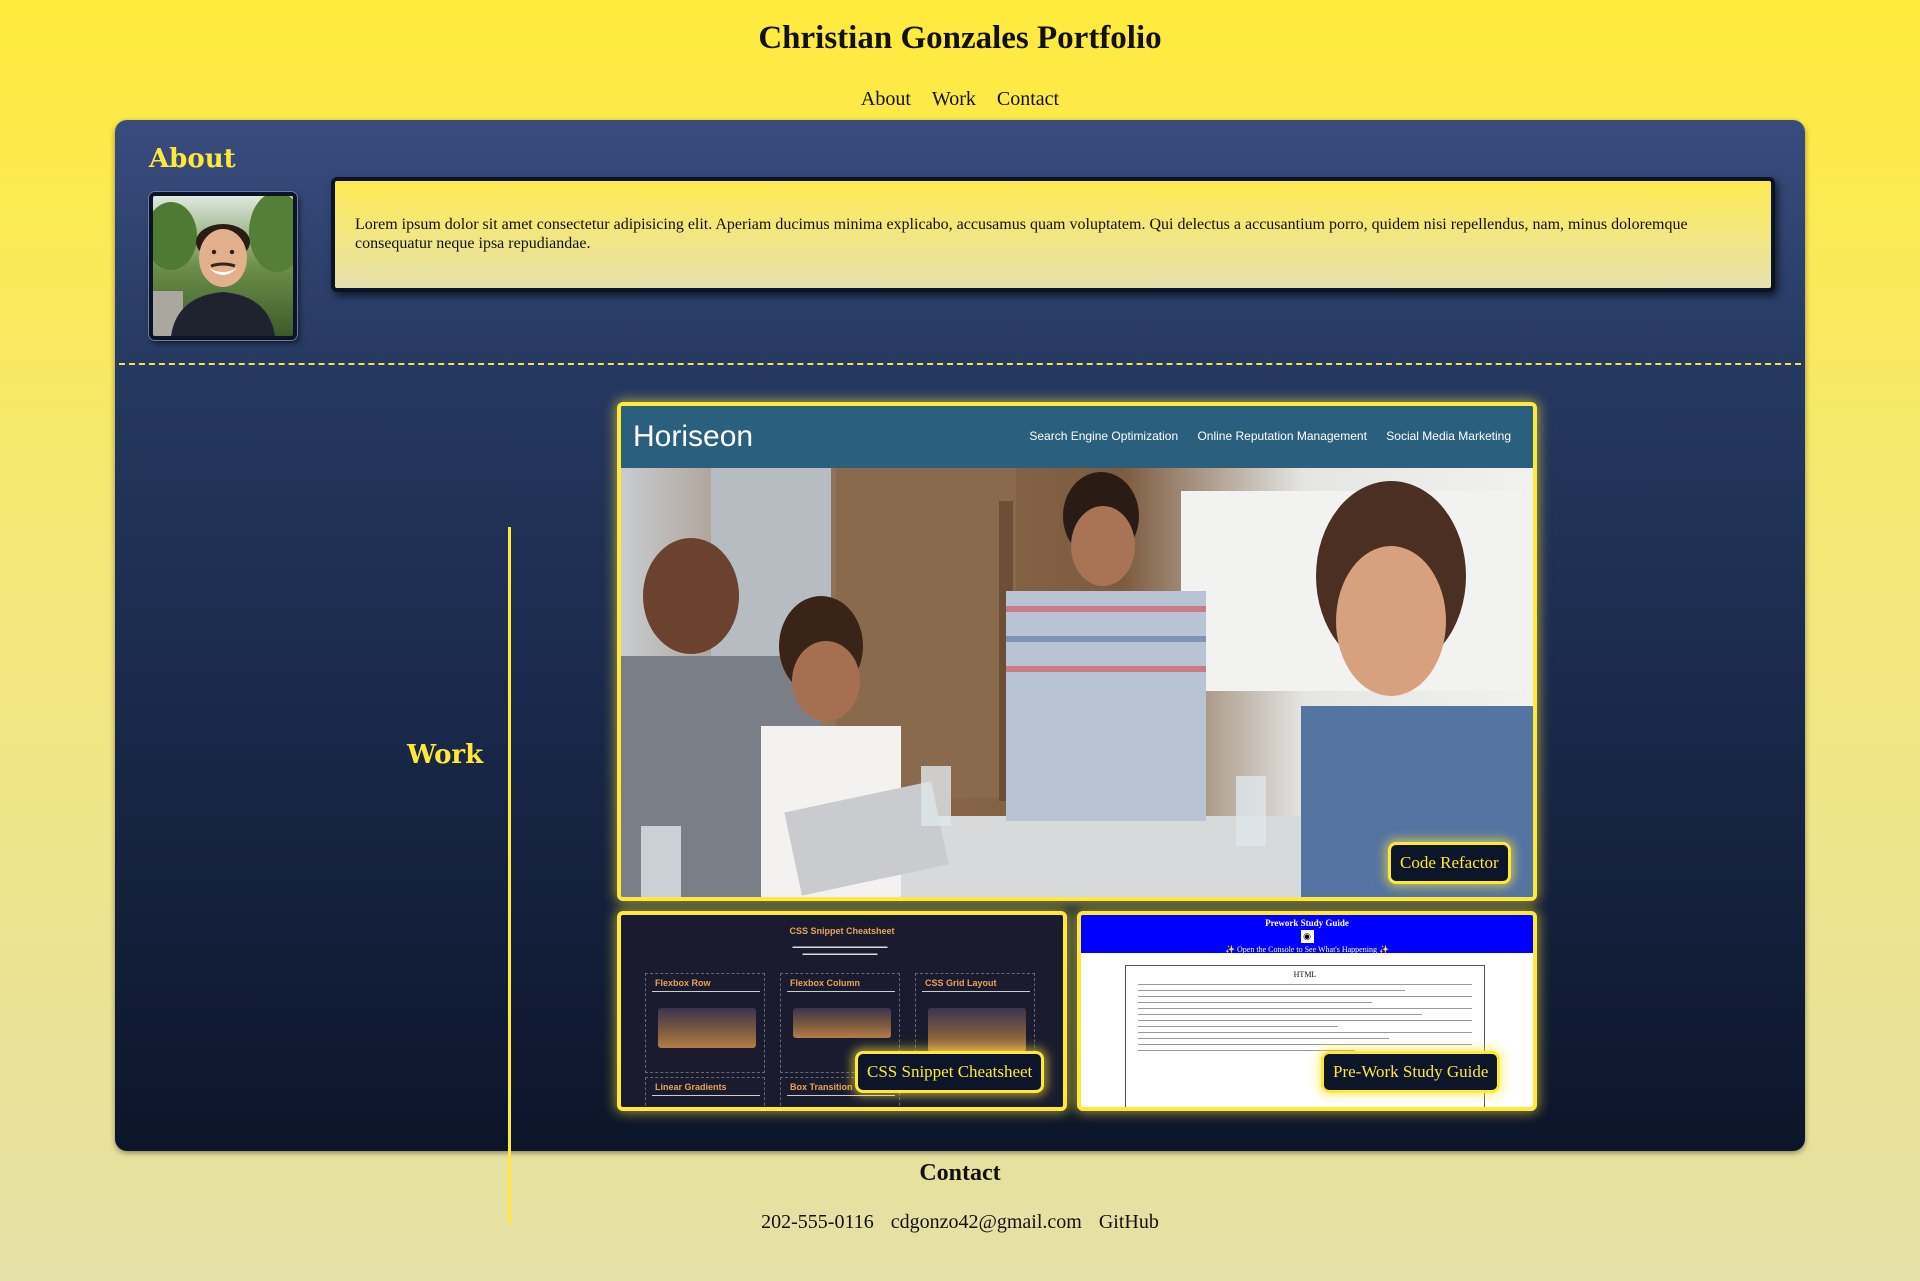 Image resolution: width=1920 pixels, height=1281 pixels. Describe the element at coordinates (1282, 436) in the screenshot. I see `horiseon-nav-orm: Online Reputation Management` at that location.